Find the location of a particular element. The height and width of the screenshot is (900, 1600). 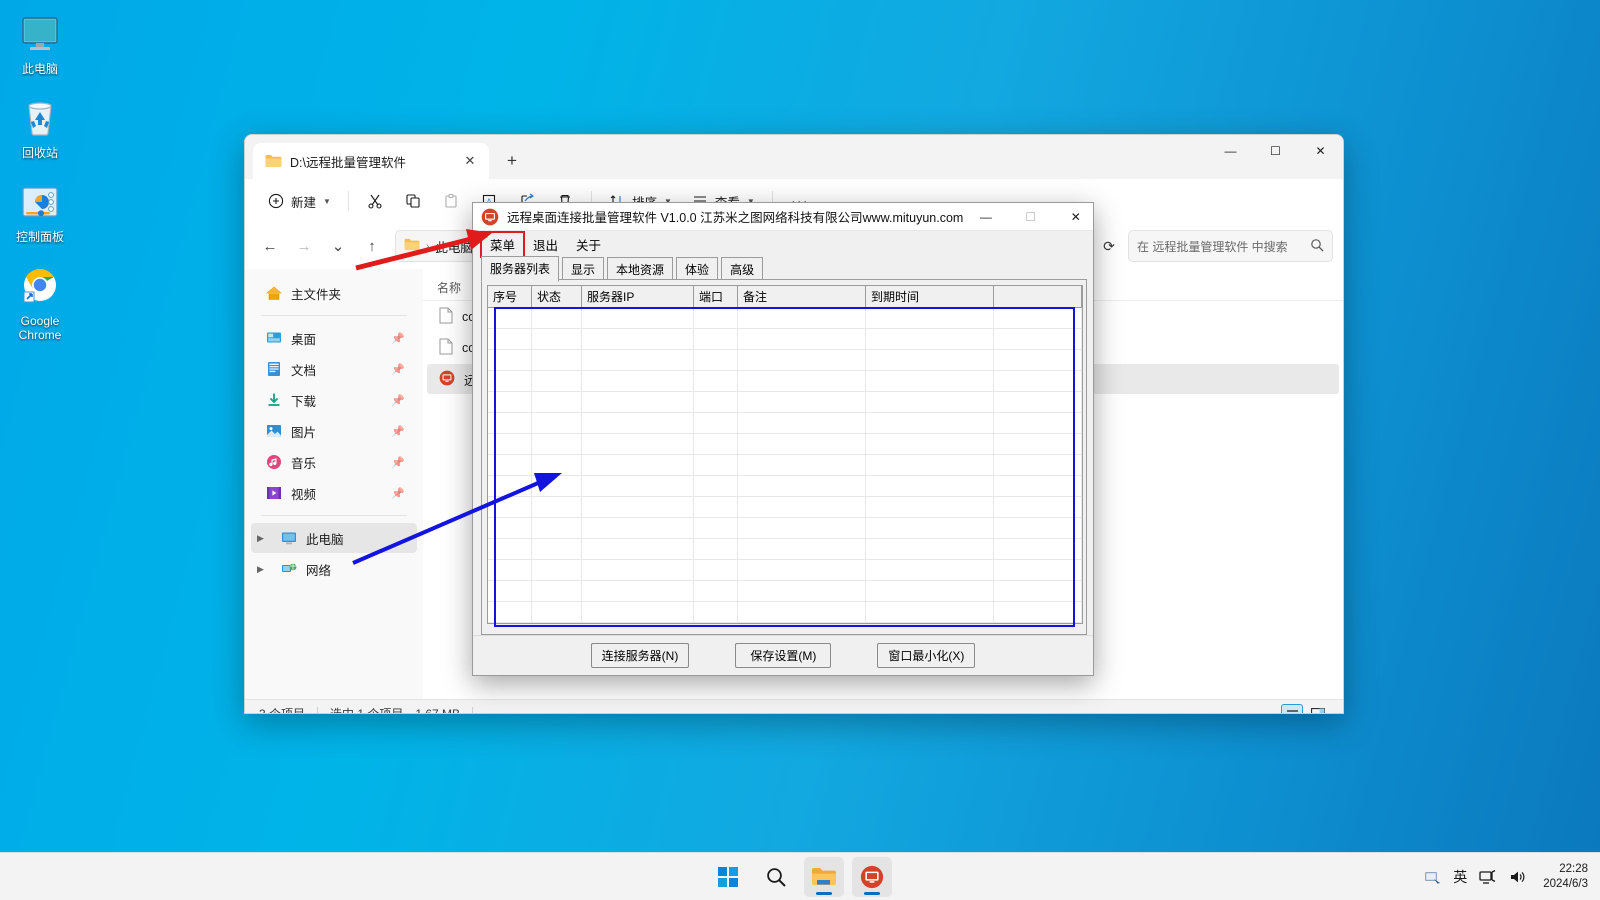

connect-server-button: 连接服务器(N) is located at coordinates (640, 655).